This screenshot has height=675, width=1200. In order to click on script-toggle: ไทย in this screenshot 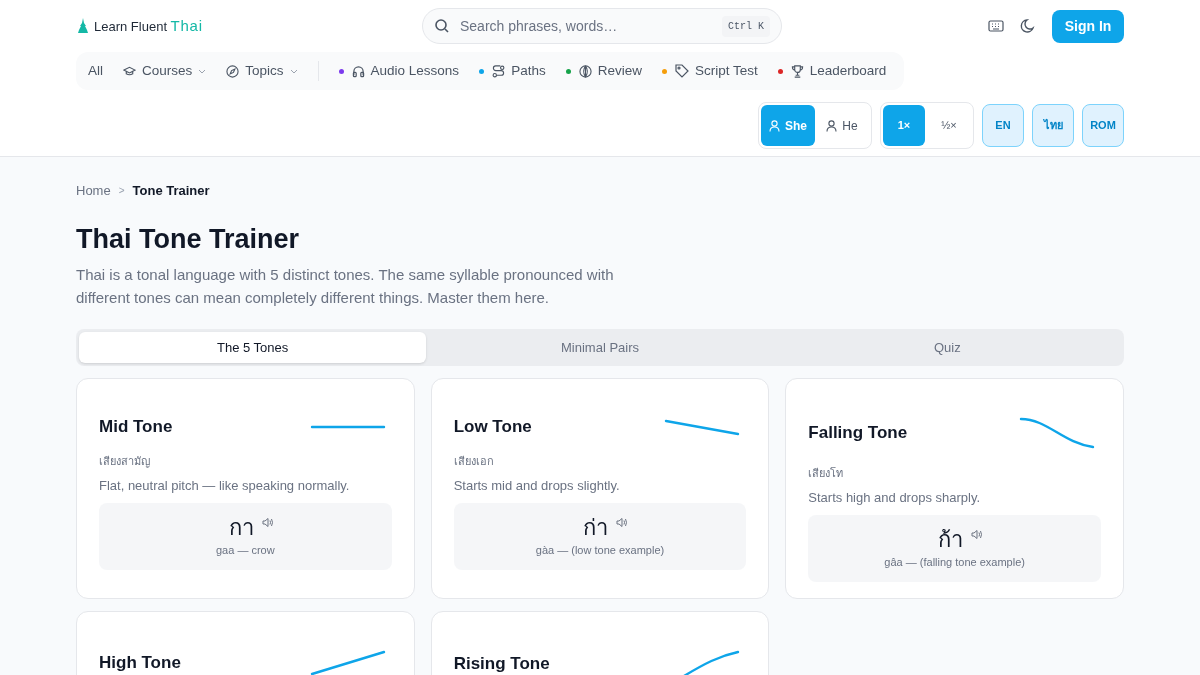, I will do `click(1053, 125)`.